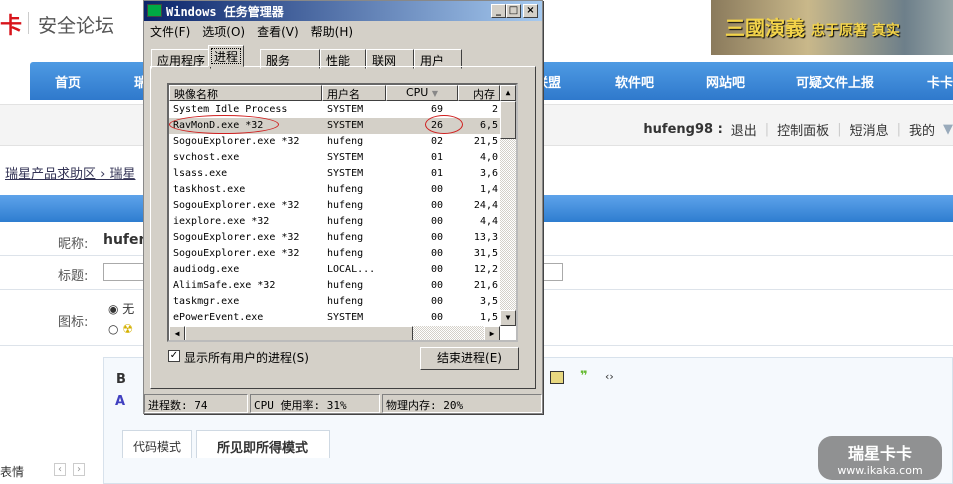  What do you see at coordinates (485, 141) in the screenshot?
I see `process-memory: 21,5` at bounding box center [485, 141].